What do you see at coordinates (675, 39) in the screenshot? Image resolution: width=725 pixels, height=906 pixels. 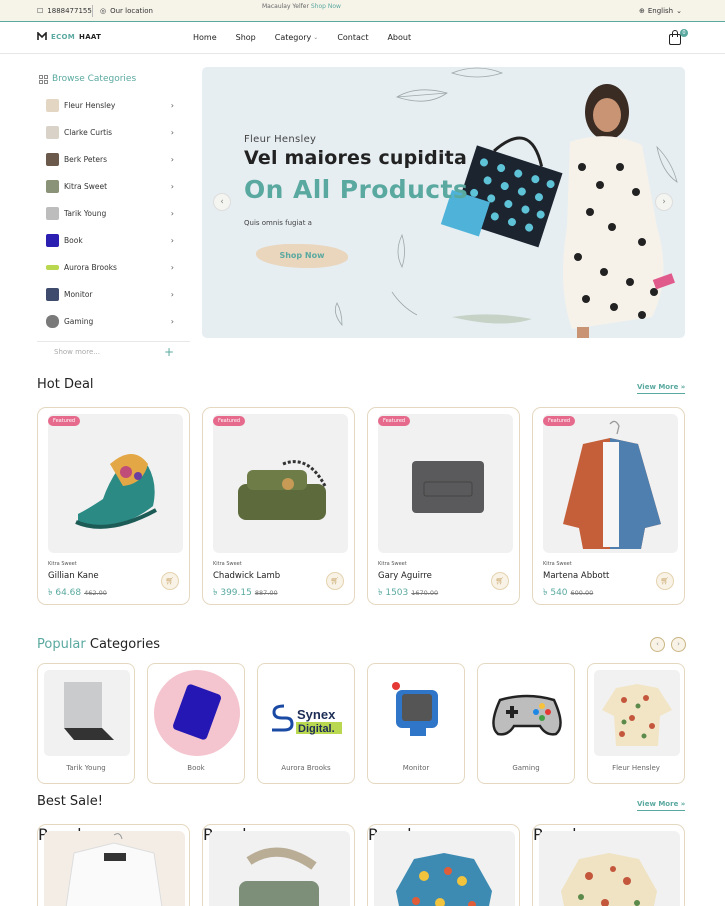 I see `shopping-bag-icon` at bounding box center [675, 39].